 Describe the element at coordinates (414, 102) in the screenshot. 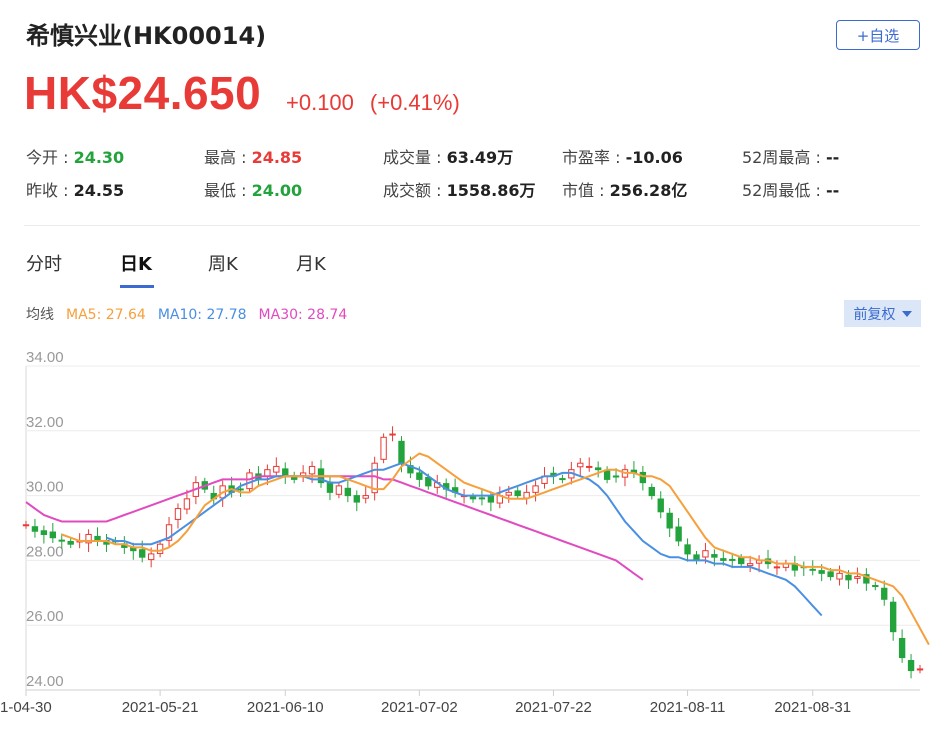

I see `change-percent: (+0.41%)` at that location.